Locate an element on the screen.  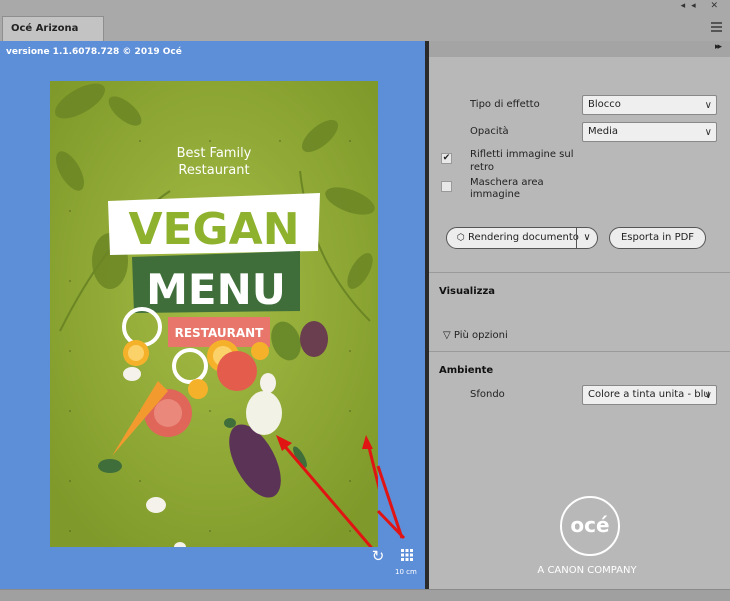
grid-toggle-button is located at coordinates (407, 555).